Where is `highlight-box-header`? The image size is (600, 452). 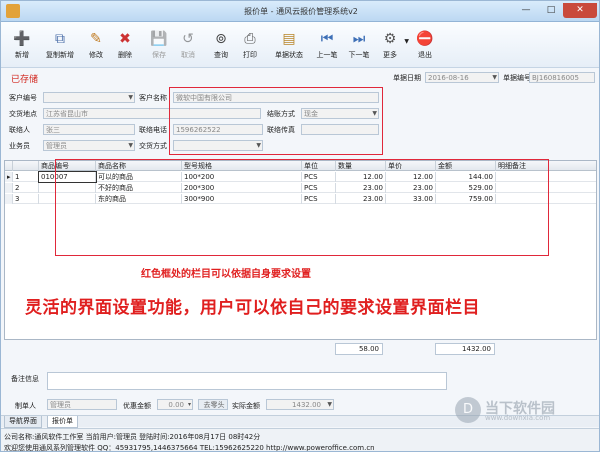 highlight-box-header is located at coordinates (276, 121).